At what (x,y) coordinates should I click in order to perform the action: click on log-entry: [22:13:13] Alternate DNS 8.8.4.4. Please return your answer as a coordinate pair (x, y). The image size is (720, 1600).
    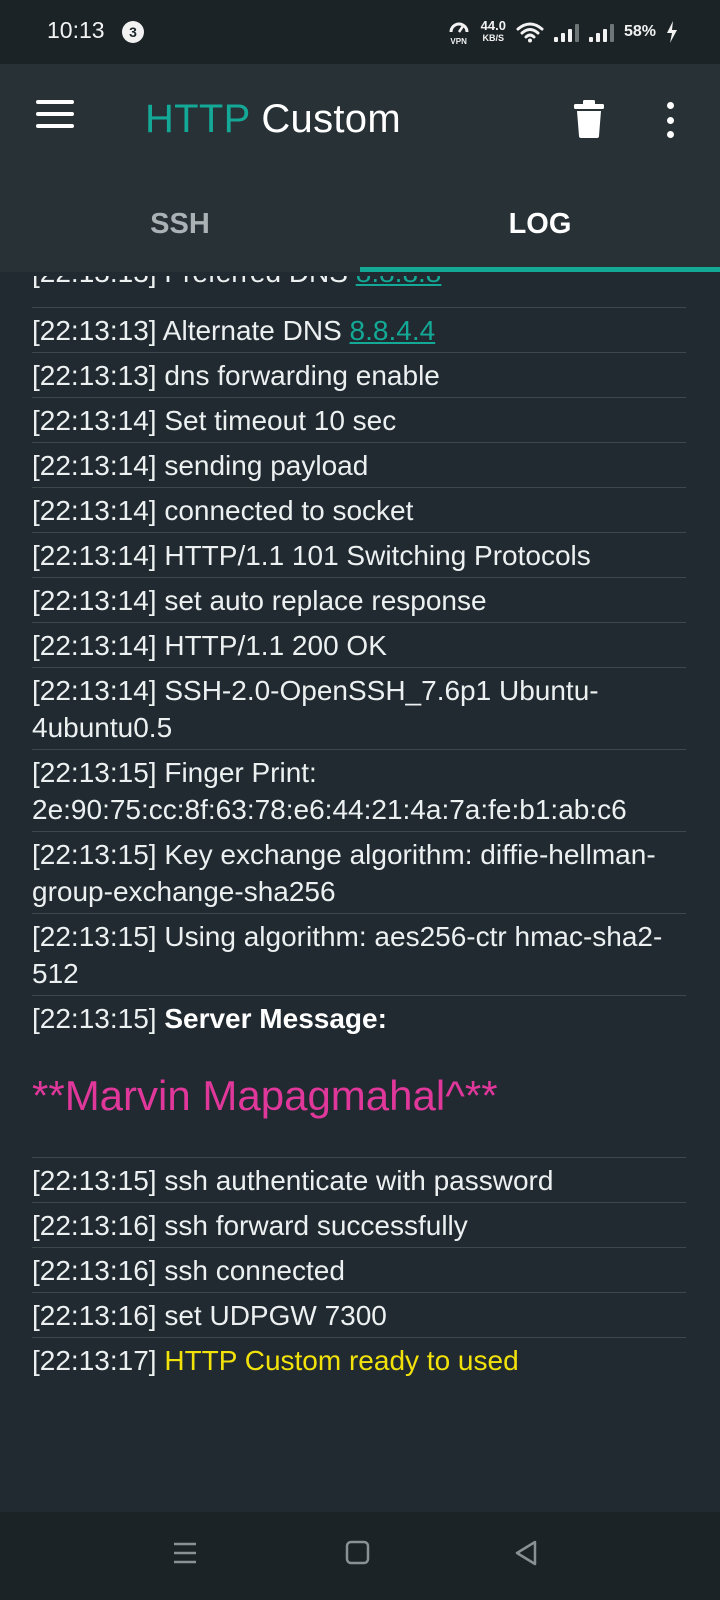
    Looking at the image, I should click on (359, 330).